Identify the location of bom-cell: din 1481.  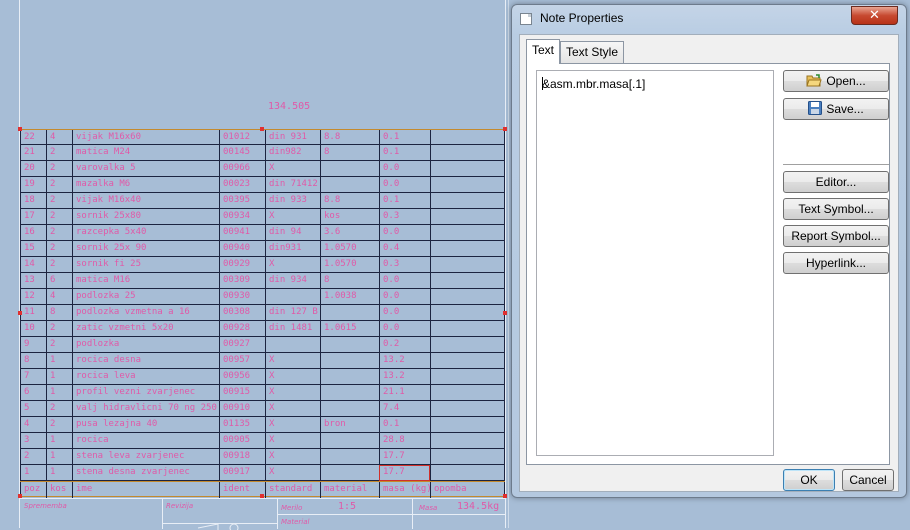
(292, 329).